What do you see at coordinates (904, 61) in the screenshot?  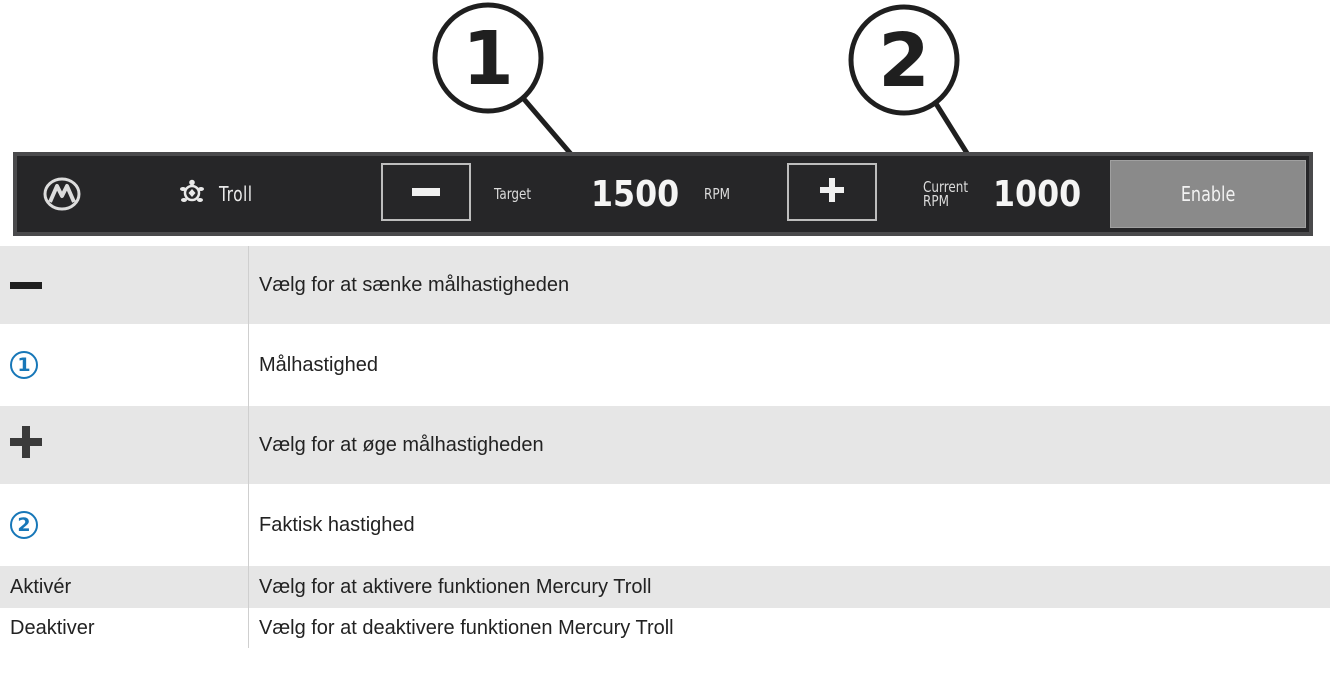 I see `callout-2-number: 2` at bounding box center [904, 61].